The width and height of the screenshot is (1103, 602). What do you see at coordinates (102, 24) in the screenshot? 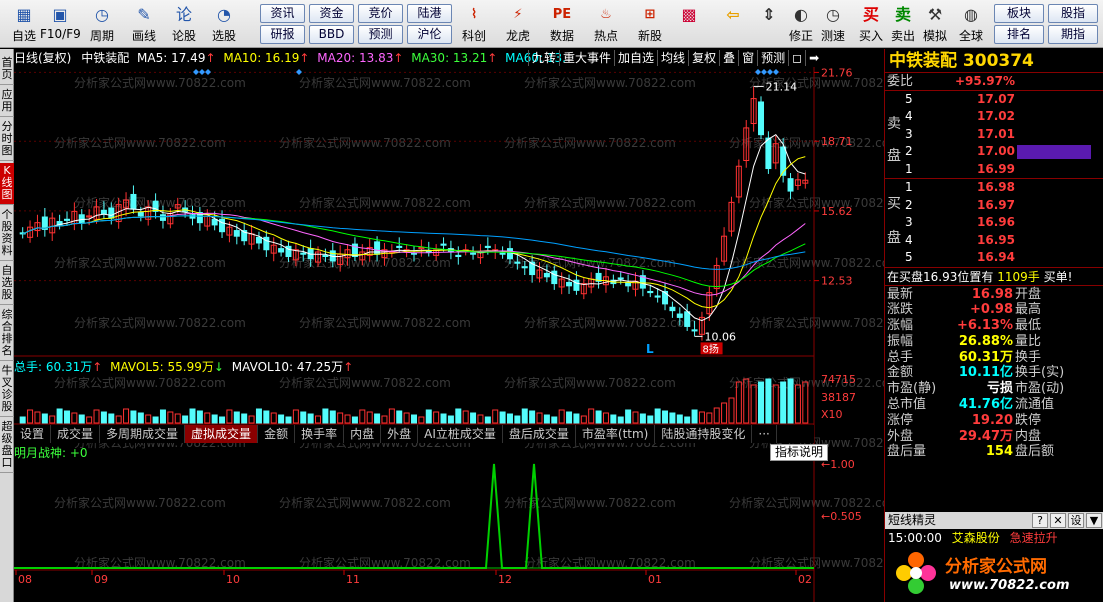
I see `toolbar-btn-2: ◷ 周期` at bounding box center [102, 24].